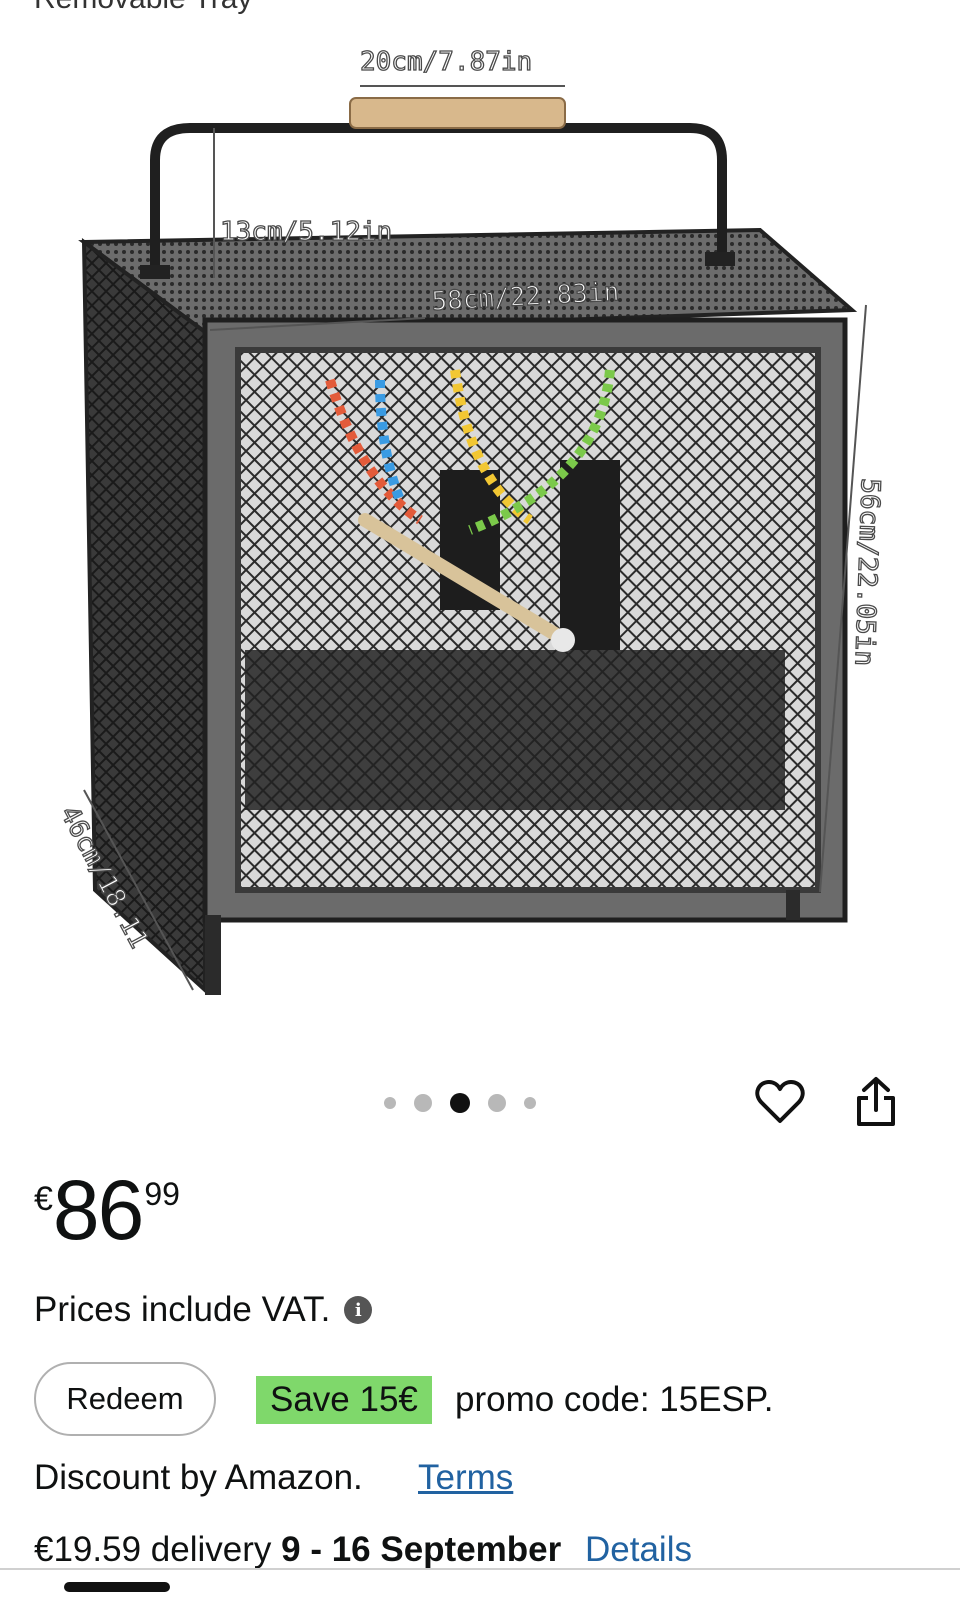  I want to click on carousel-dot-active, so click(460, 1103).